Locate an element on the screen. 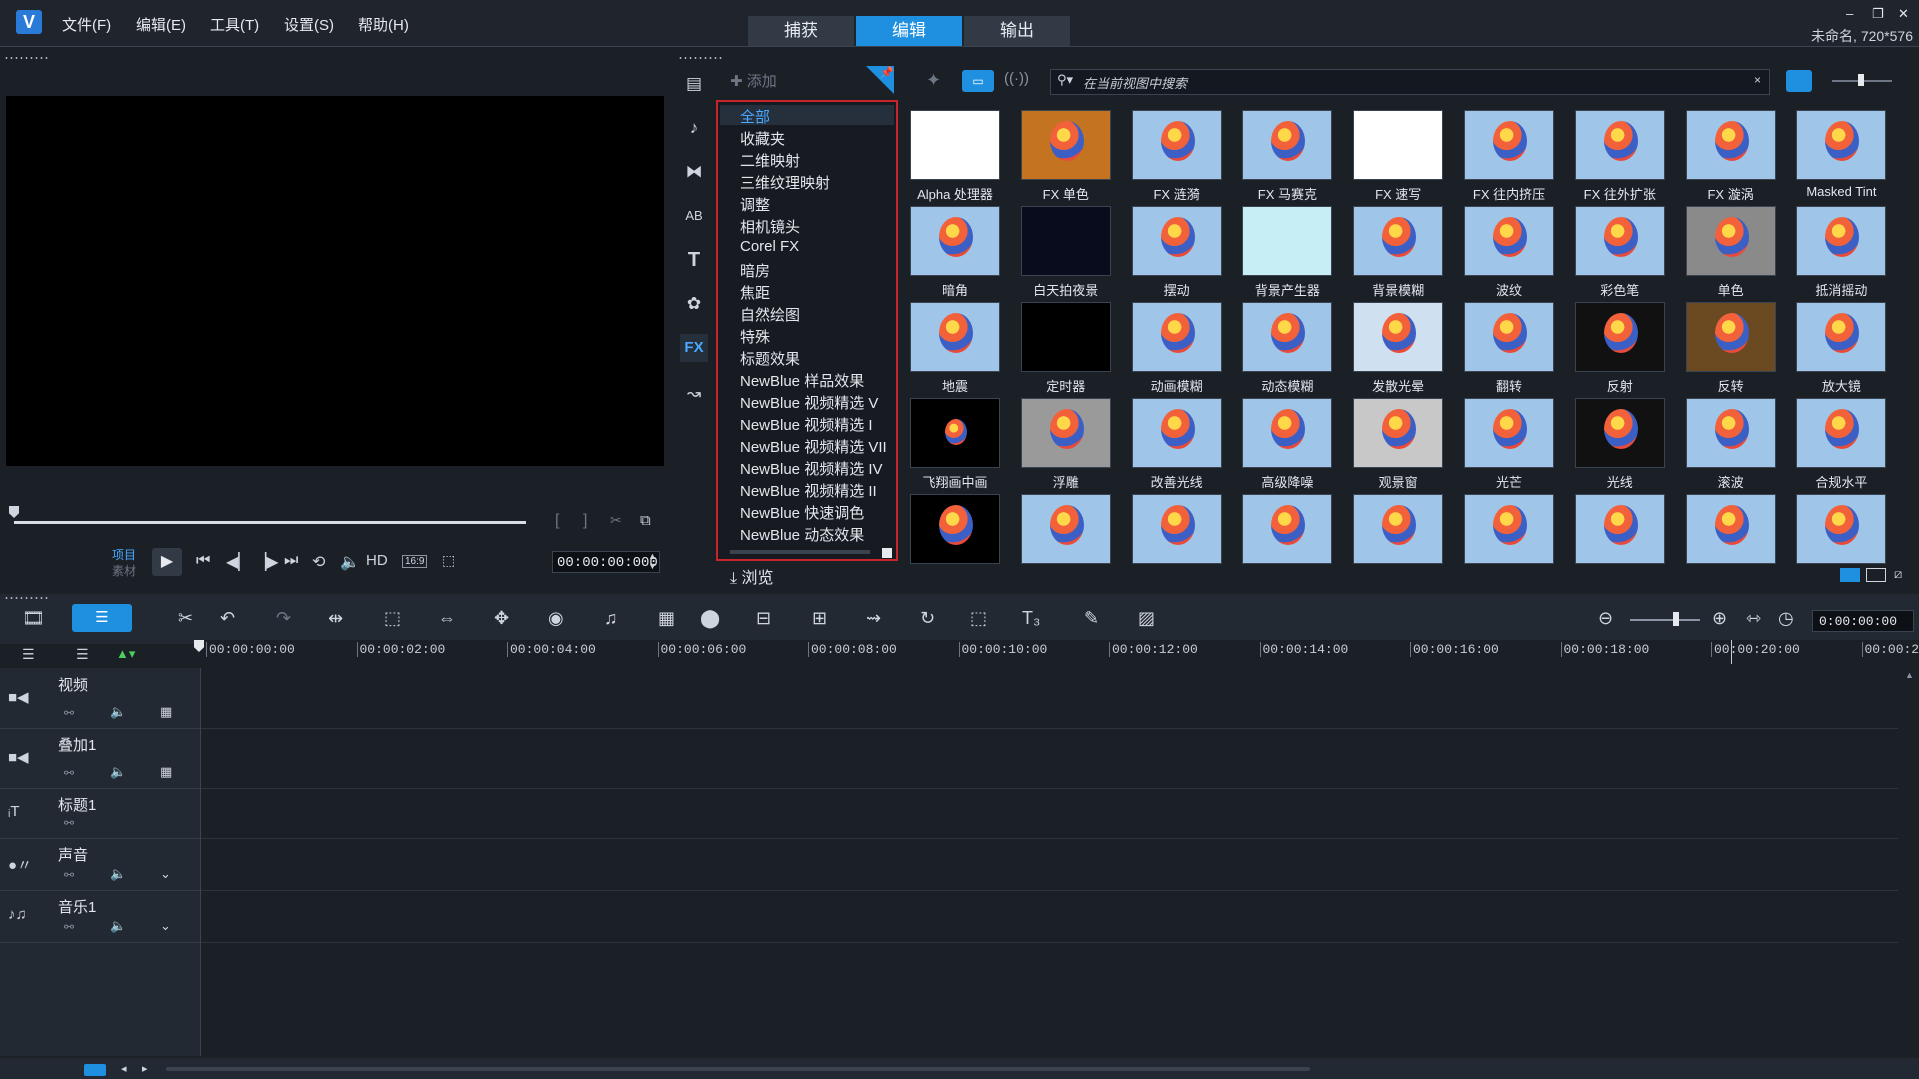  paint-icon: ✎ is located at coordinates (1091, 618).